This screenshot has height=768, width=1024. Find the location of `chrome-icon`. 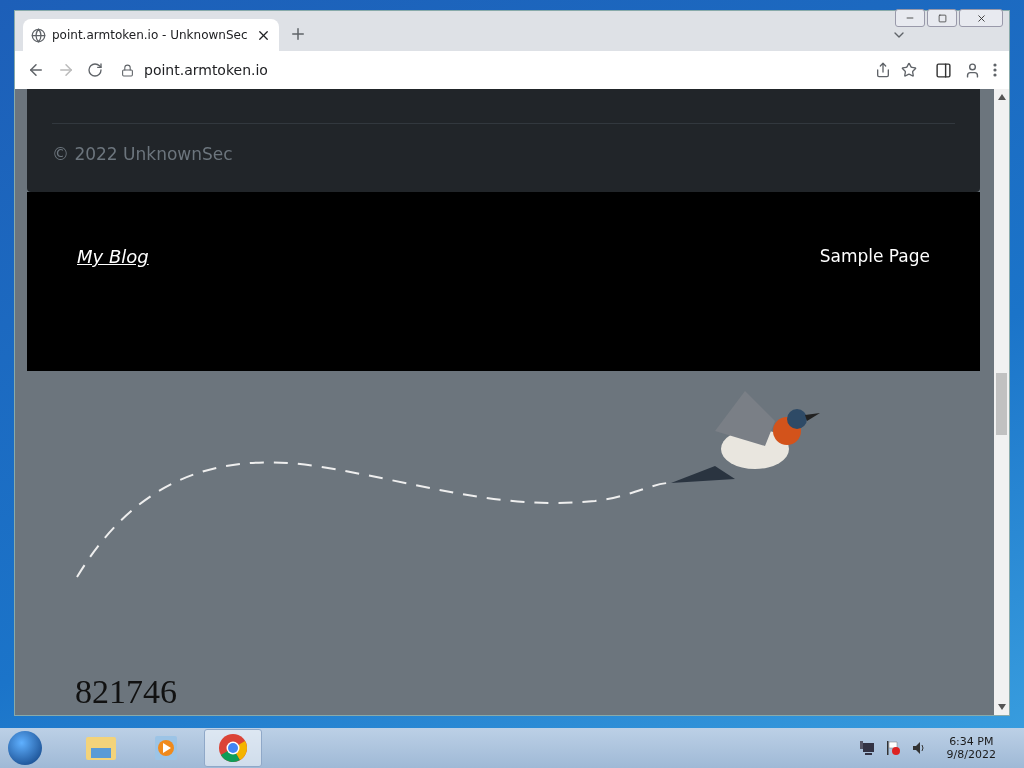

chrome-icon is located at coordinates (233, 748).